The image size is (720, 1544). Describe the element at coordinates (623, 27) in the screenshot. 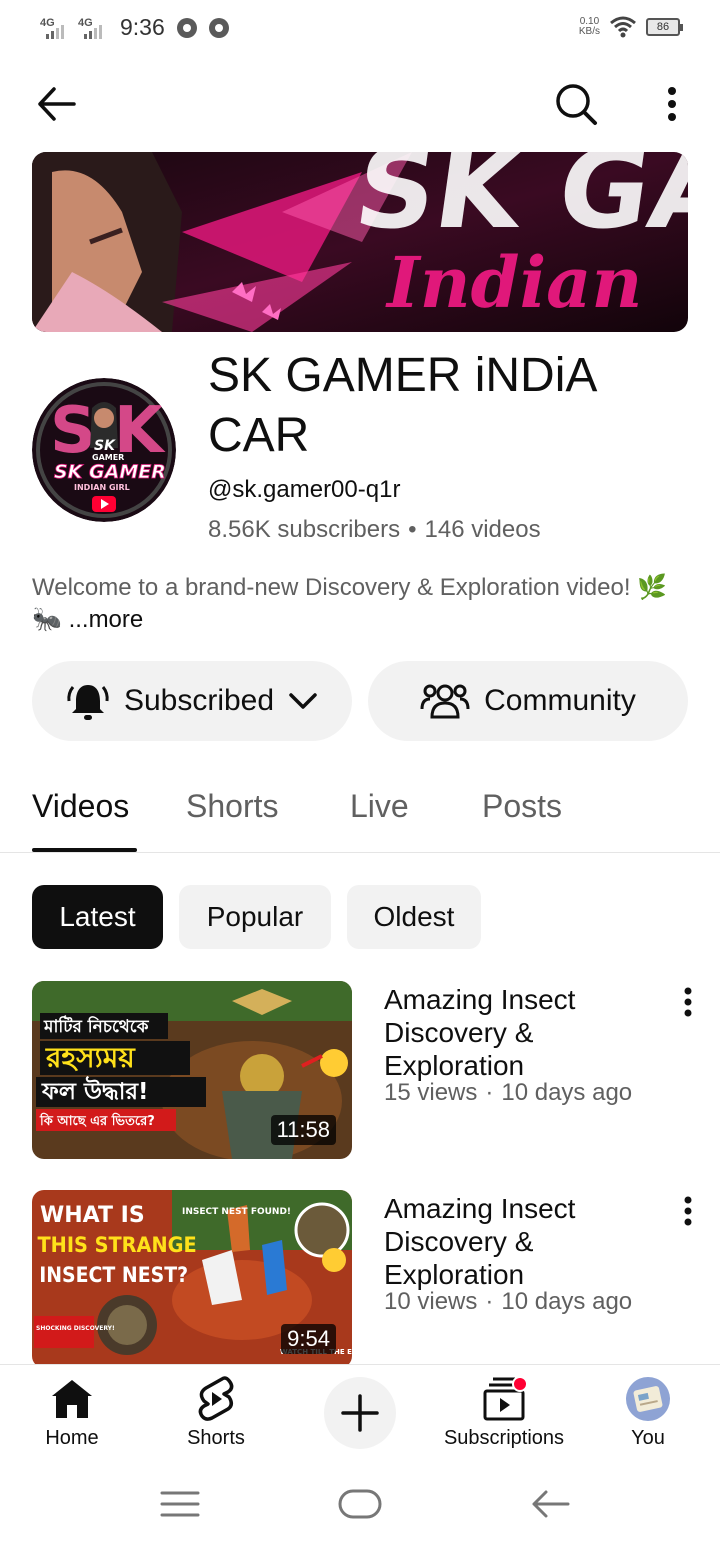

I see `wifi-icon` at that location.